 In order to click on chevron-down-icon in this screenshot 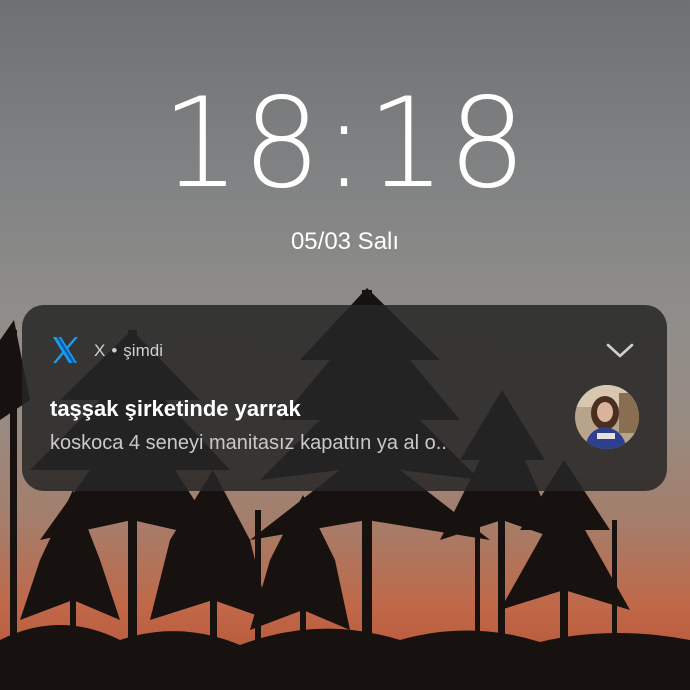, I will do `click(620, 350)`.